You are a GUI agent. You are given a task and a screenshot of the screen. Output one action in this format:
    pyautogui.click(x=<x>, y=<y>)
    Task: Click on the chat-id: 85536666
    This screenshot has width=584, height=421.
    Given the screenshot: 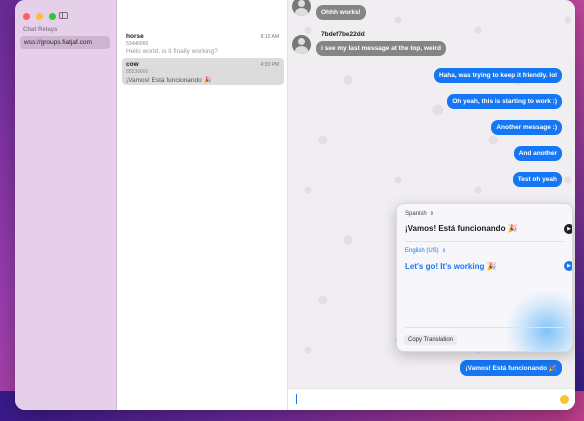 What is the action you would take?
    pyautogui.click(x=137, y=72)
    